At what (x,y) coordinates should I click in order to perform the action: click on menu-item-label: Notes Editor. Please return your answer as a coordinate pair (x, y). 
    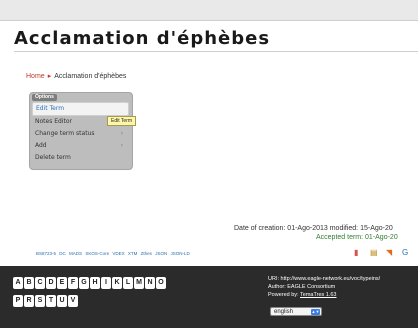
    Looking at the image, I should click on (53, 121).